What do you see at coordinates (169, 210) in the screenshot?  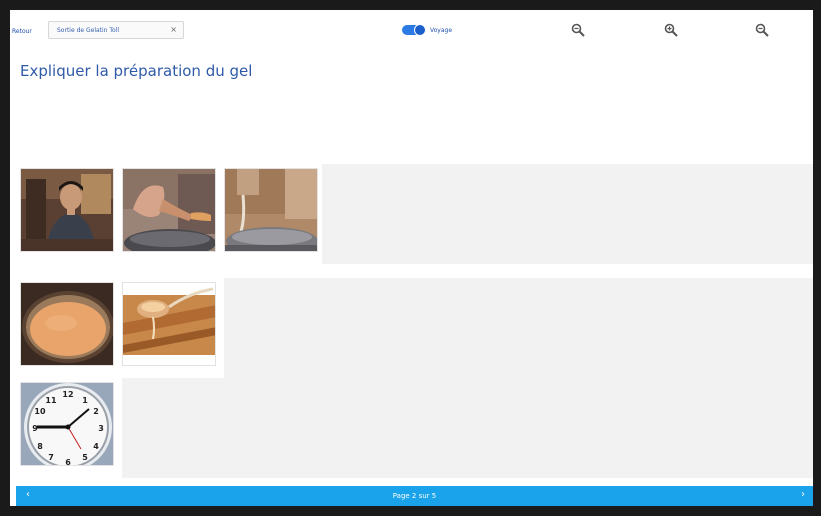 I see `hand-pouring-photo` at bounding box center [169, 210].